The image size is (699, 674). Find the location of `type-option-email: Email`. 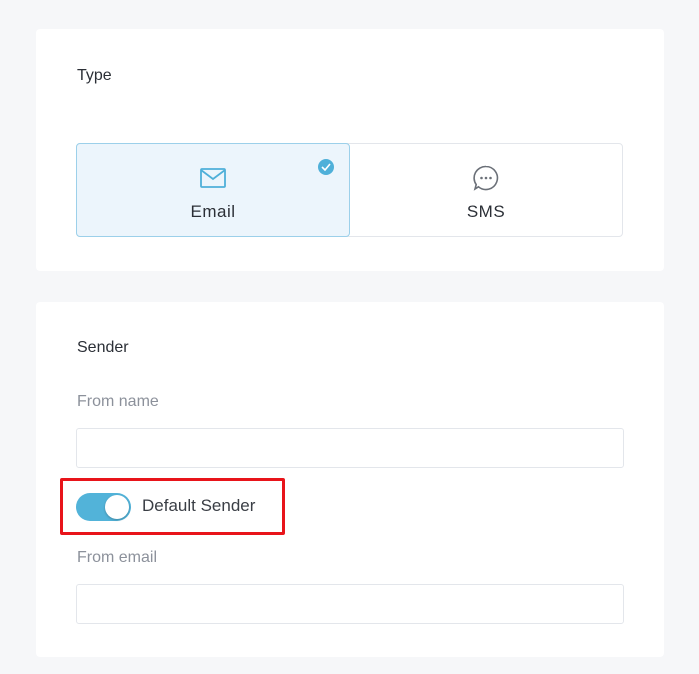

type-option-email: Email is located at coordinates (213, 190).